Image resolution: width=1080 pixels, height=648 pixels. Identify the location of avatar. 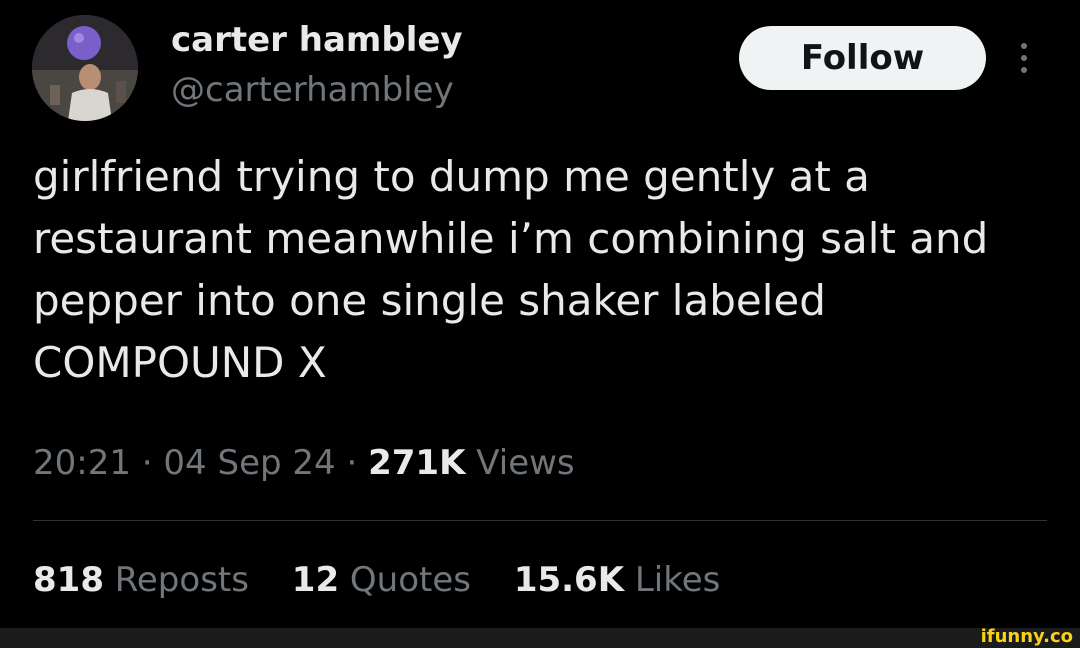
(85, 68).